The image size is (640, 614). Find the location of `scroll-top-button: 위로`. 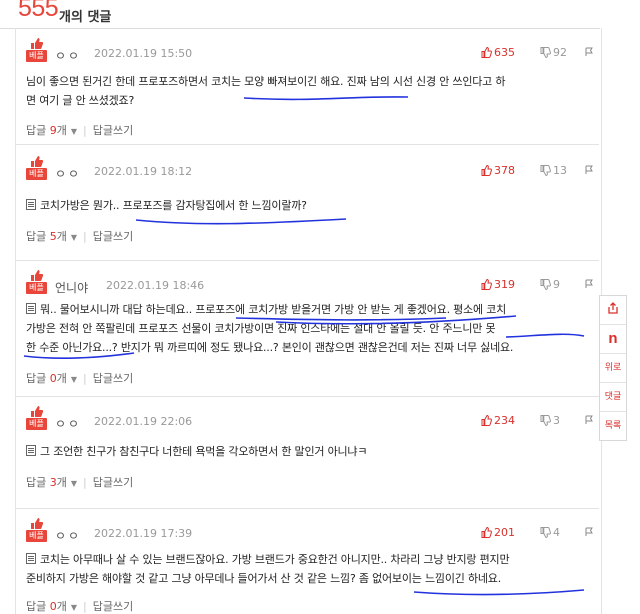

scroll-top-button: 위로 is located at coordinates (613, 368).